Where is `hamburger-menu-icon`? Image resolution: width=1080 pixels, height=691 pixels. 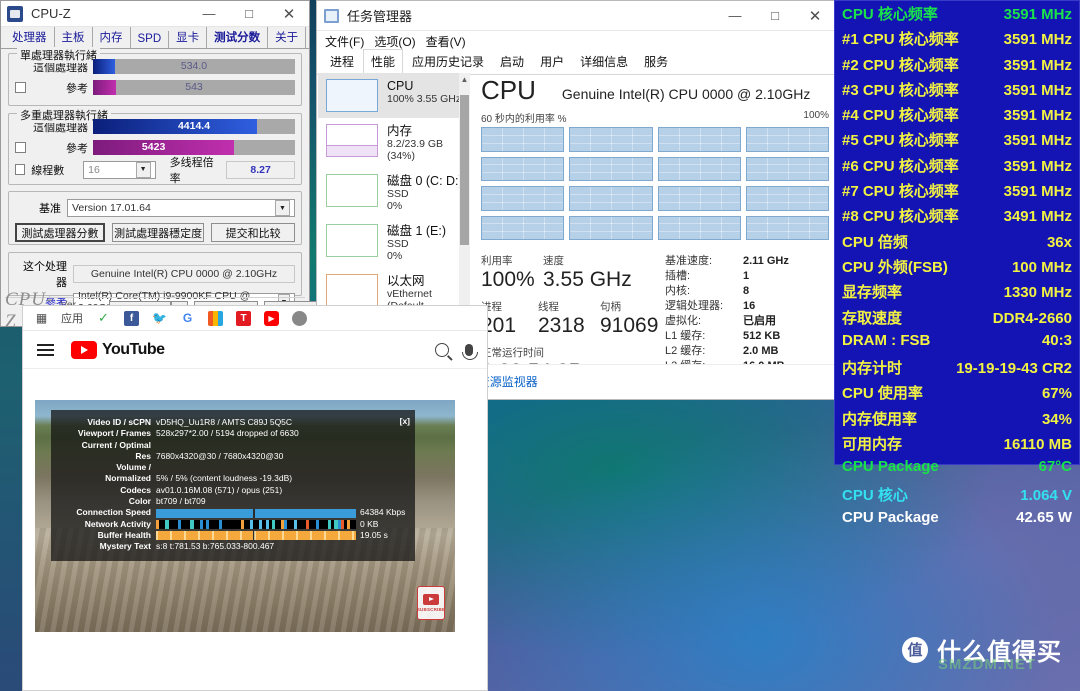 hamburger-menu-icon is located at coordinates (45, 350).